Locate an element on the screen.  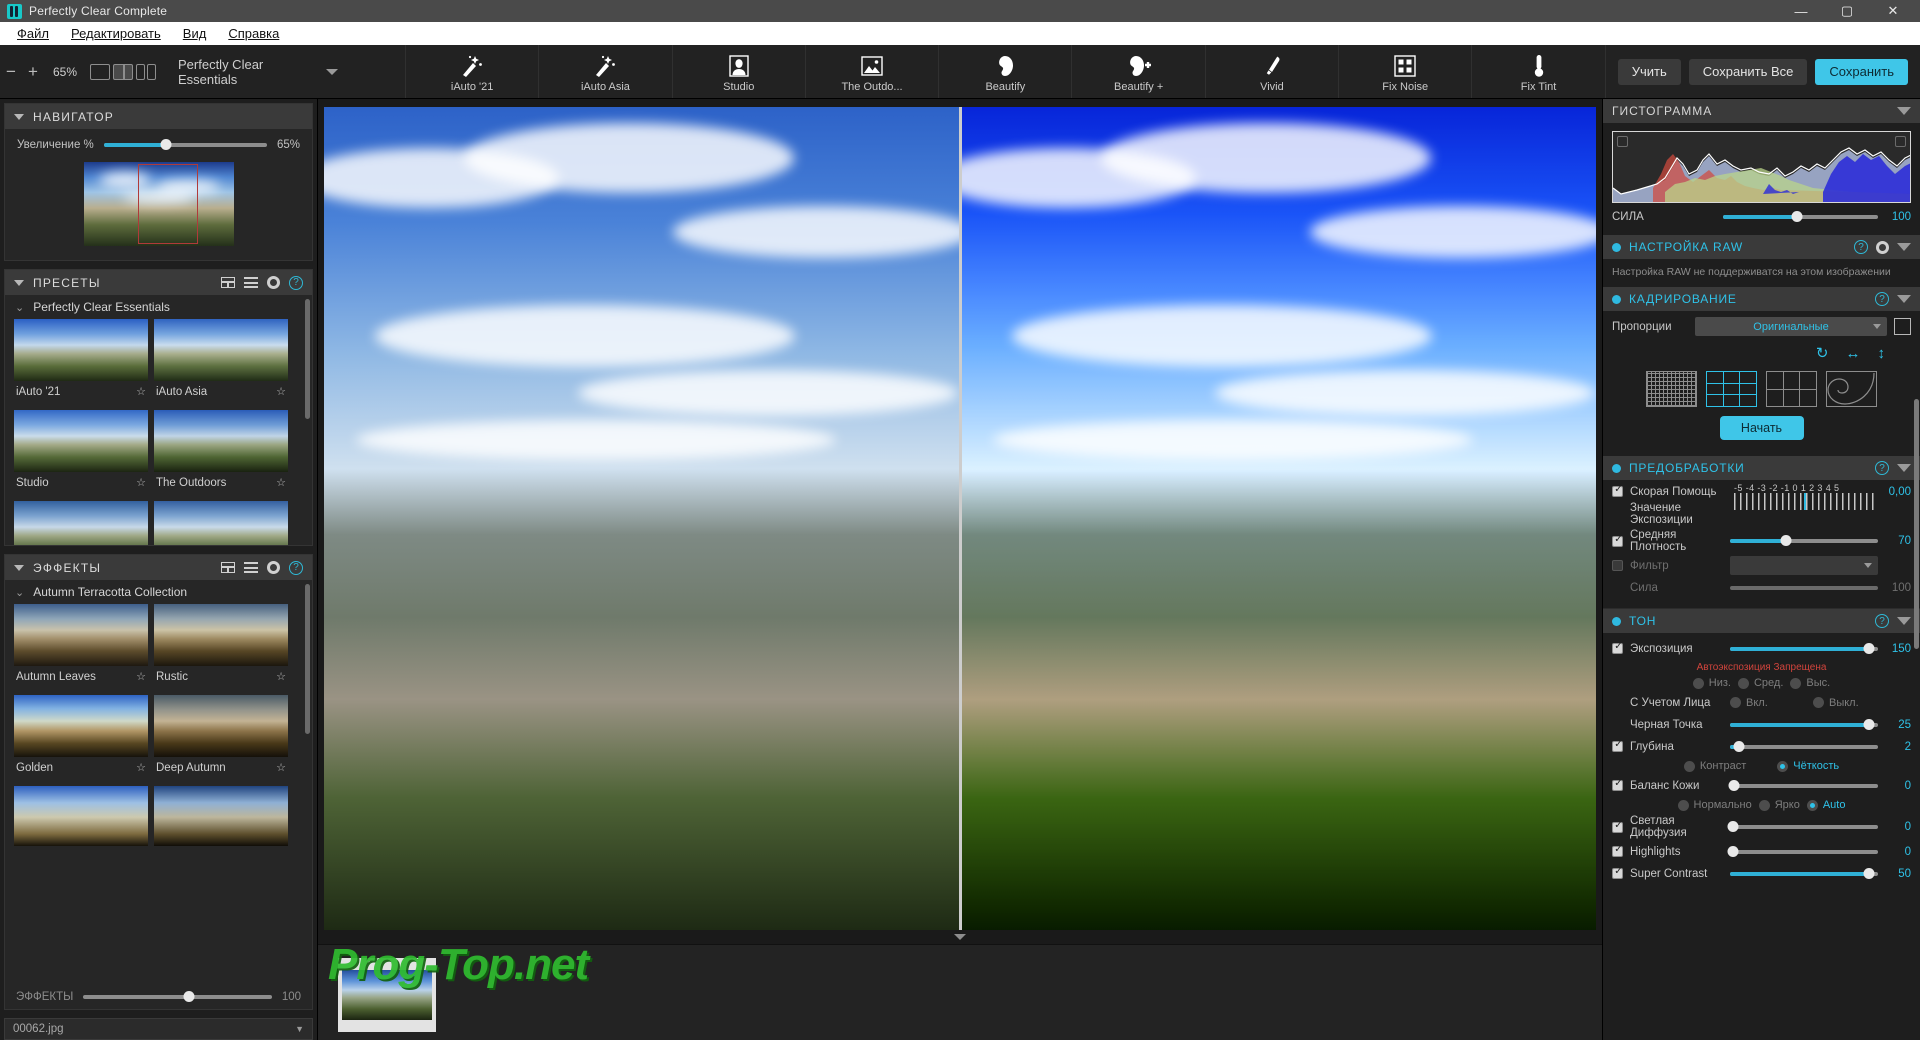
light-diffusion-checkbox is located at coordinates (1618, 826).